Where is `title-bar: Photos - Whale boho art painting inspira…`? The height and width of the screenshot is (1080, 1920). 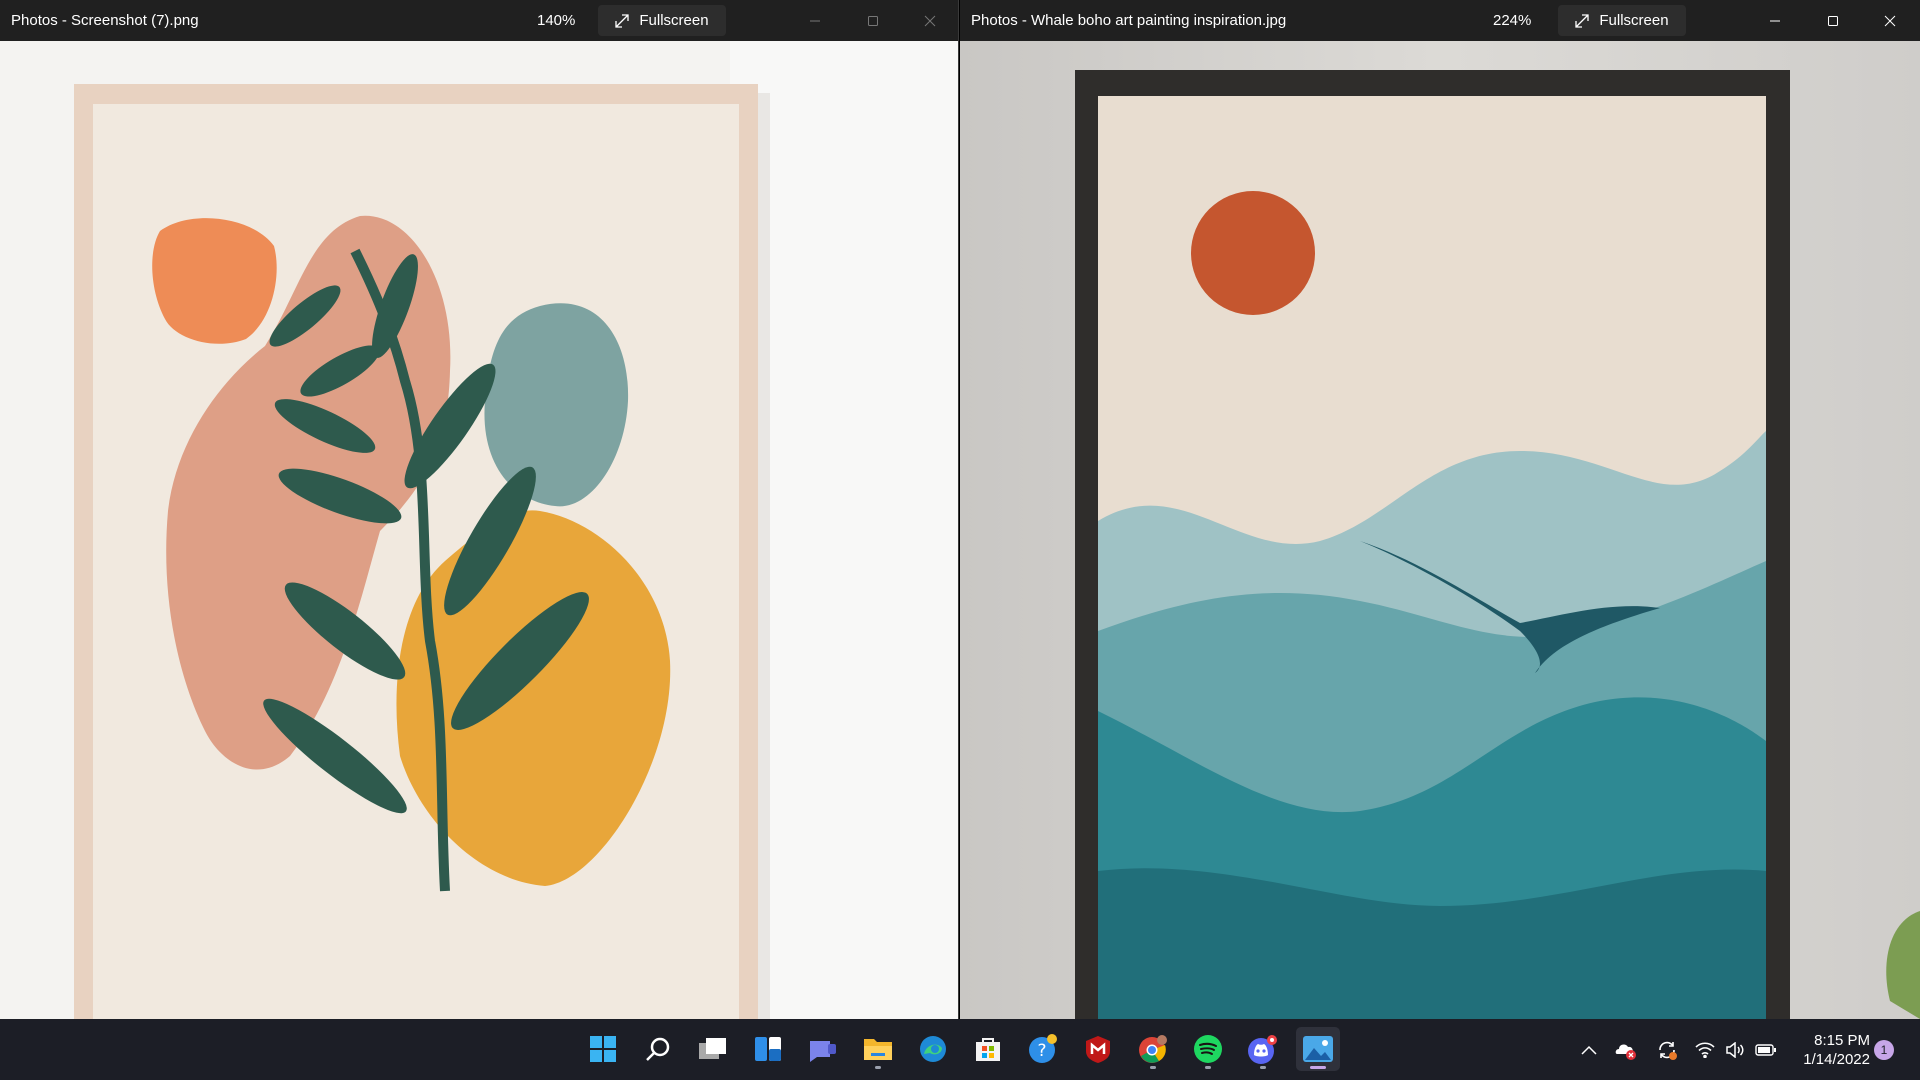
title-bar: Photos - Whale boho art painting inspira… is located at coordinates (1440, 20).